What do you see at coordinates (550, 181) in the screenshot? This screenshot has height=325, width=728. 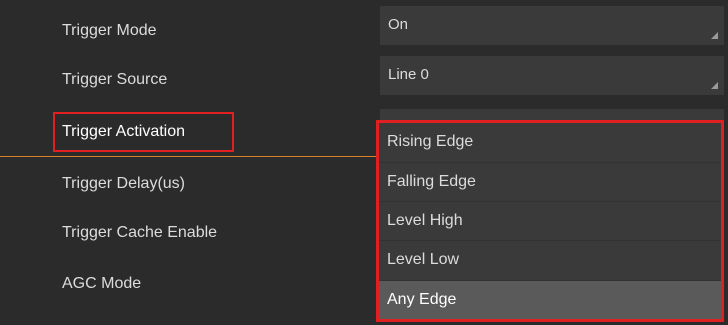 I see `option-falling-edge: Falling Edge` at bounding box center [550, 181].